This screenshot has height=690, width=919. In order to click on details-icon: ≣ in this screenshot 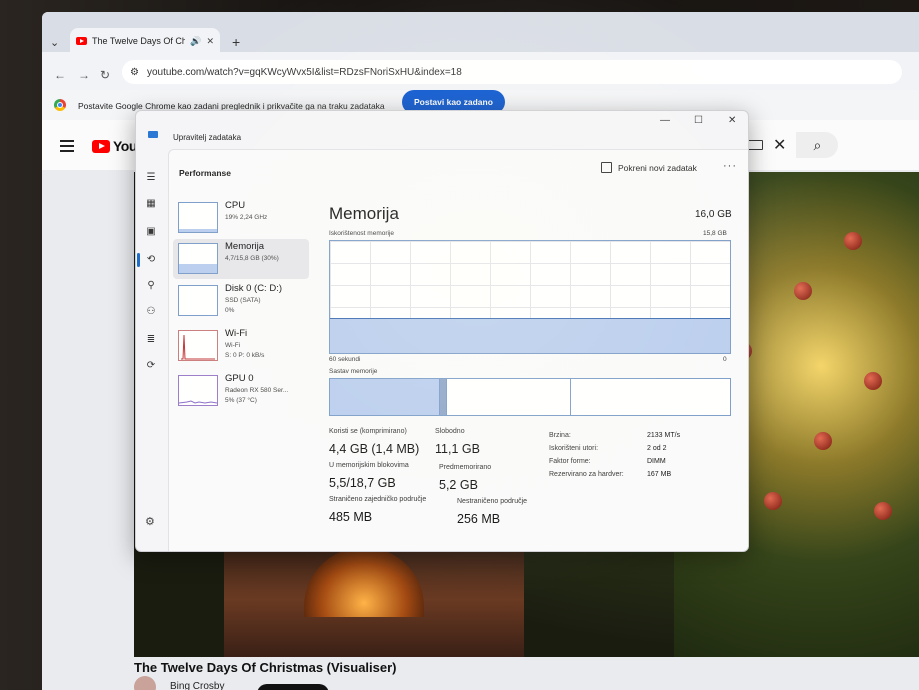, I will do `click(151, 340)`.